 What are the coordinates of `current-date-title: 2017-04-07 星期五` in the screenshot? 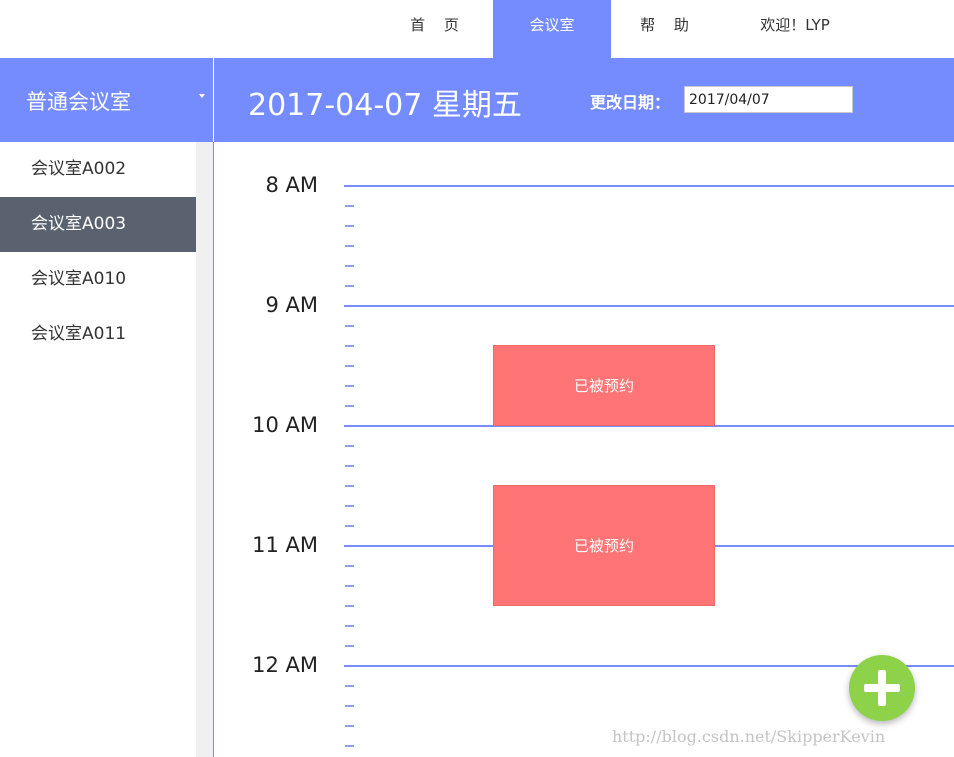 It's located at (385, 105).